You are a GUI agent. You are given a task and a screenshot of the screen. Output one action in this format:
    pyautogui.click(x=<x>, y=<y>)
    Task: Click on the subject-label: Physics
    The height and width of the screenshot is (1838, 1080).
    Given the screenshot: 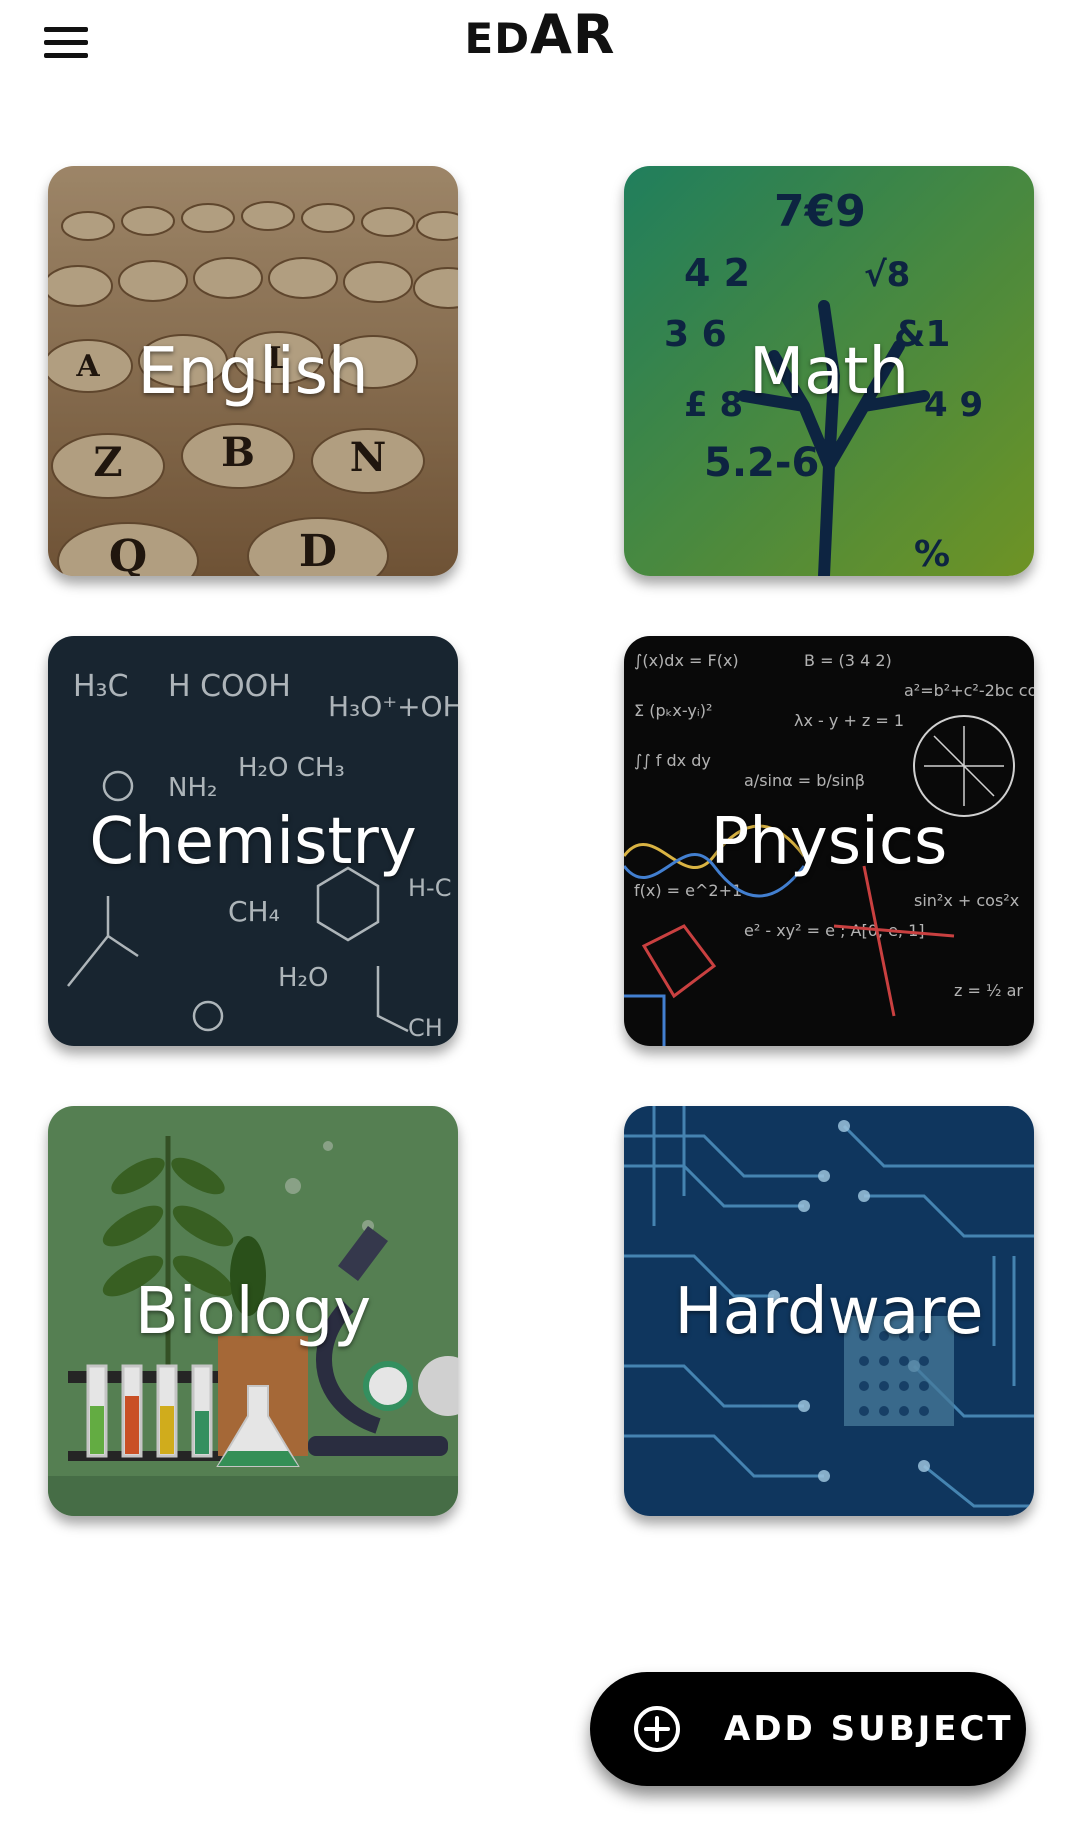 What is the action you would take?
    pyautogui.click(x=829, y=842)
    